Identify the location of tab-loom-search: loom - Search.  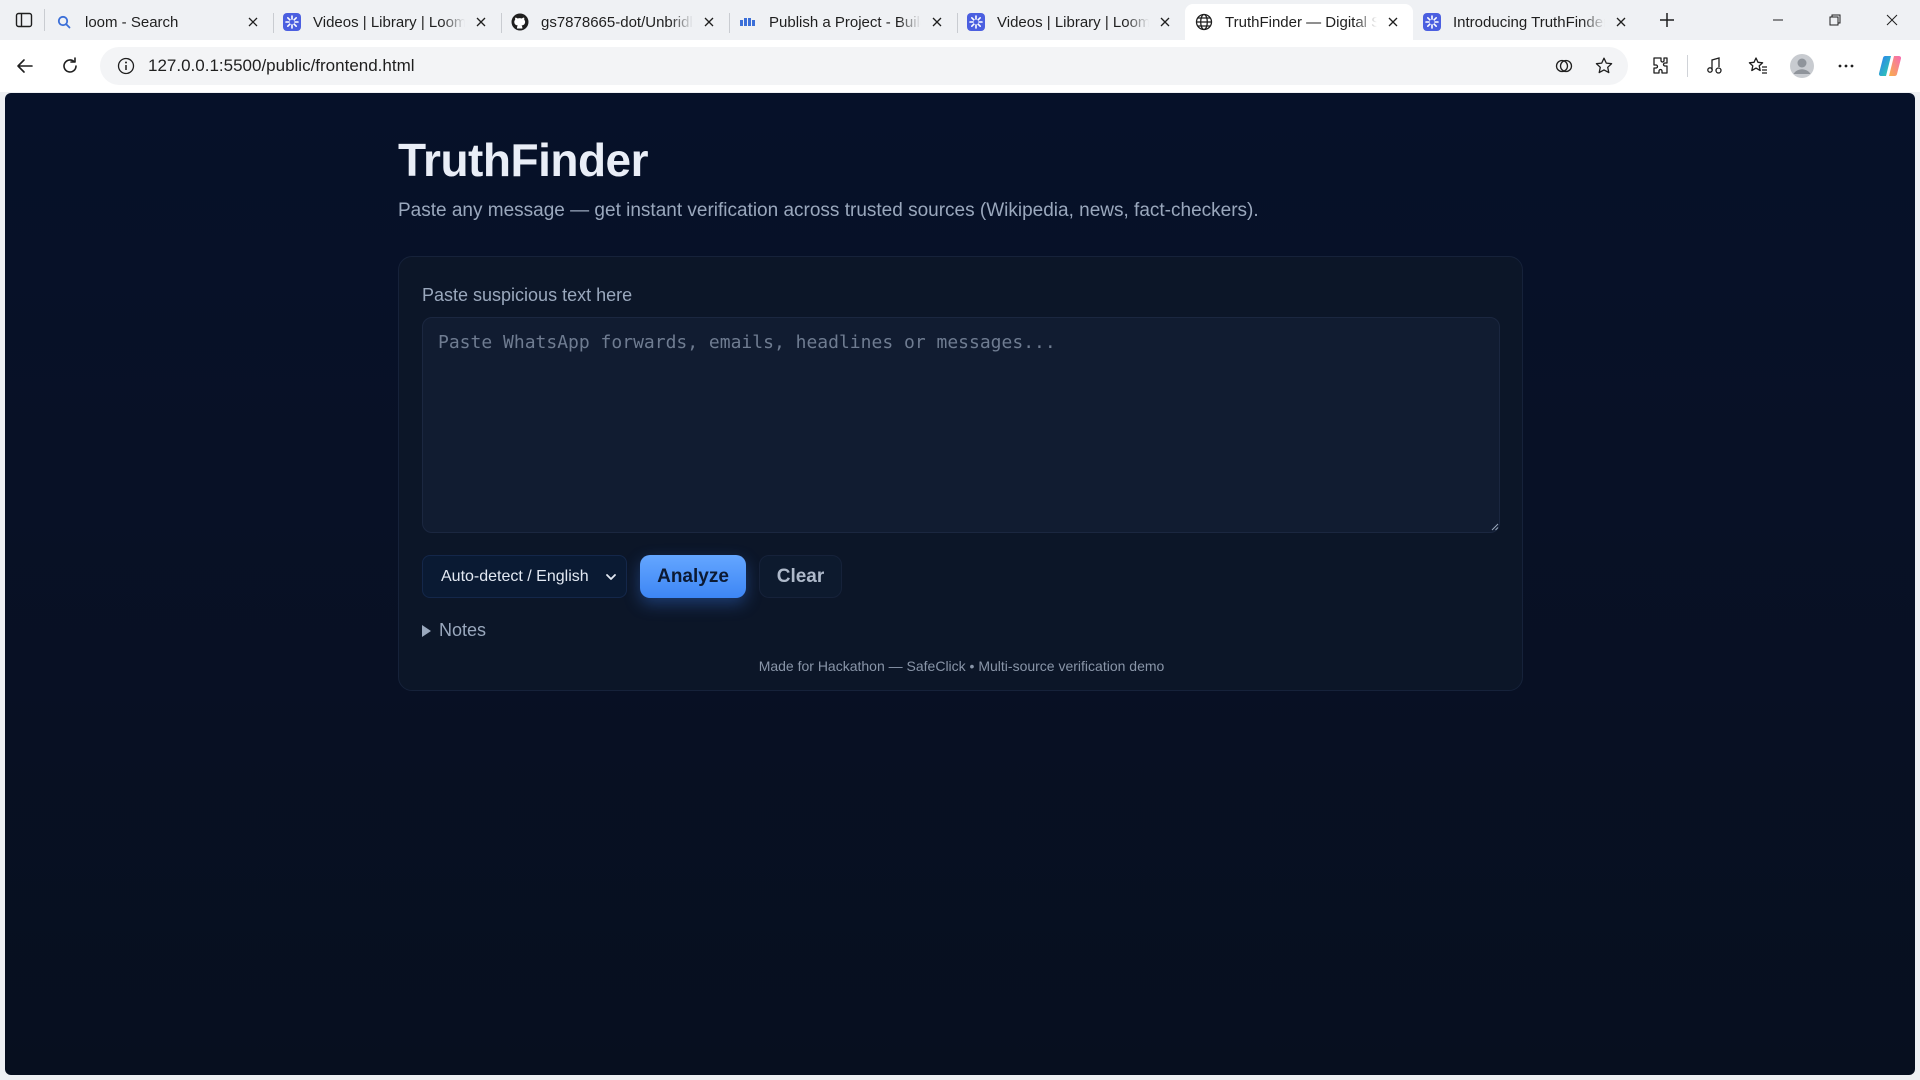
(159, 22).